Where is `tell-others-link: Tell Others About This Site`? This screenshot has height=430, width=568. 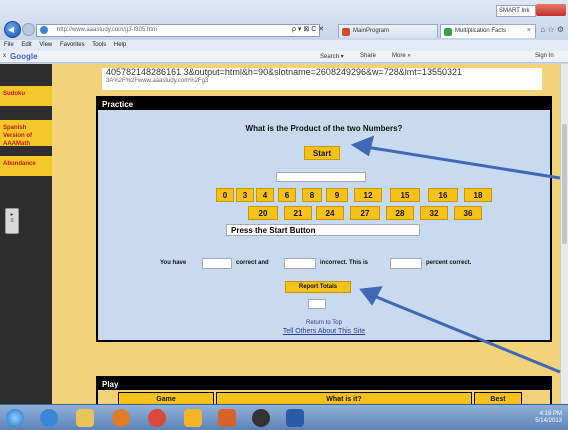
tell-others-link: Tell Others About This Site is located at coordinates (324, 331).